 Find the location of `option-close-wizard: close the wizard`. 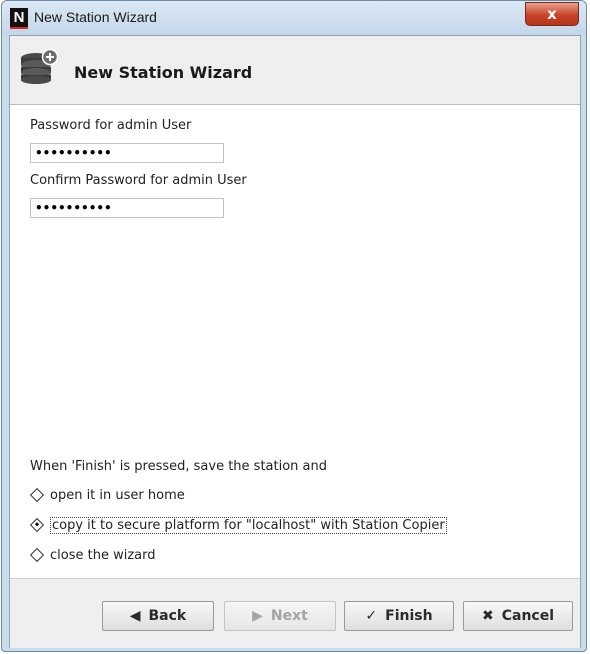

option-close-wizard: close the wizard is located at coordinates (92, 555).